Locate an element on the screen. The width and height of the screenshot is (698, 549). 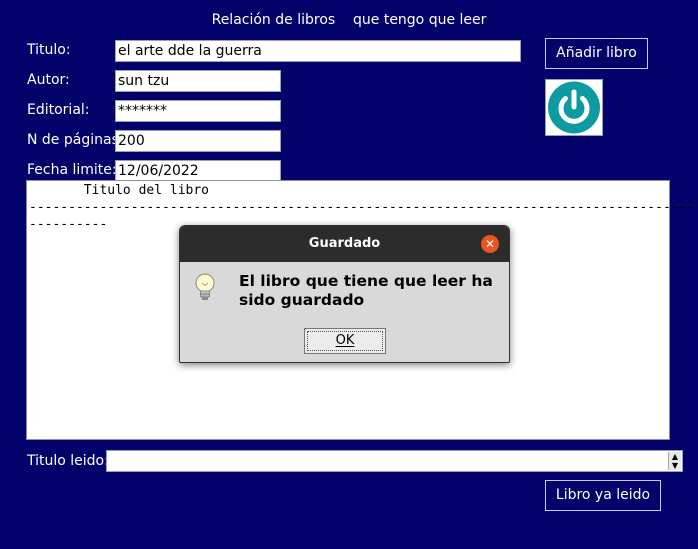
dialog-title: Guardado is located at coordinates (344, 244).